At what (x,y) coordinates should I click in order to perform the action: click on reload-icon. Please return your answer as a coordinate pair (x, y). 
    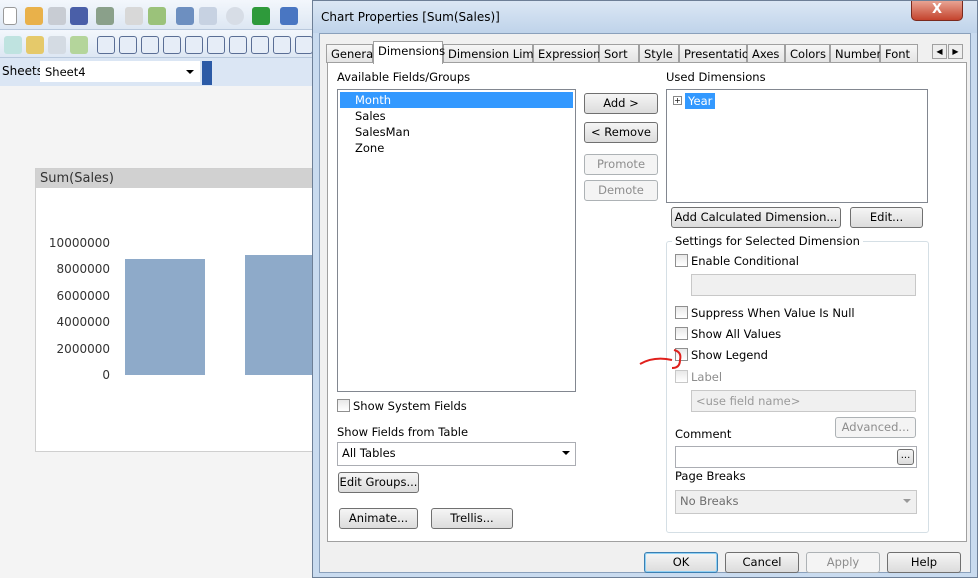
    Looking at the image, I should click on (57, 16).